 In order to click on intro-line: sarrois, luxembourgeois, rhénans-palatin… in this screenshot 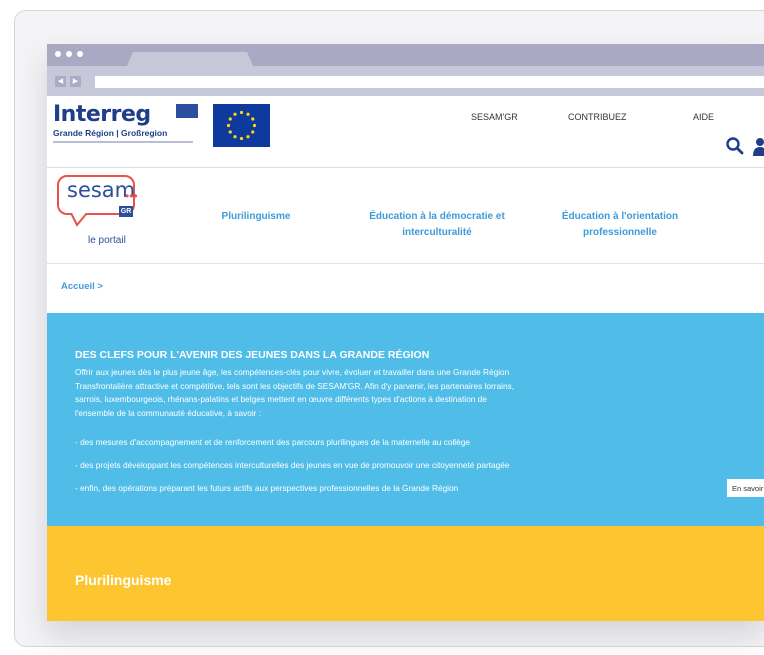, I will do `click(281, 399)`.